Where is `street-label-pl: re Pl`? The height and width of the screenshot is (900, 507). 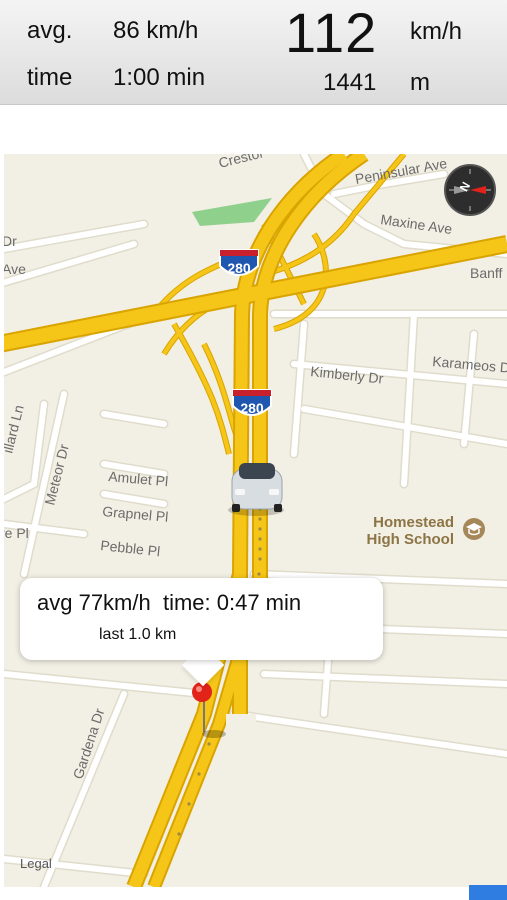 street-label-pl: re Pl is located at coordinates (16, 533).